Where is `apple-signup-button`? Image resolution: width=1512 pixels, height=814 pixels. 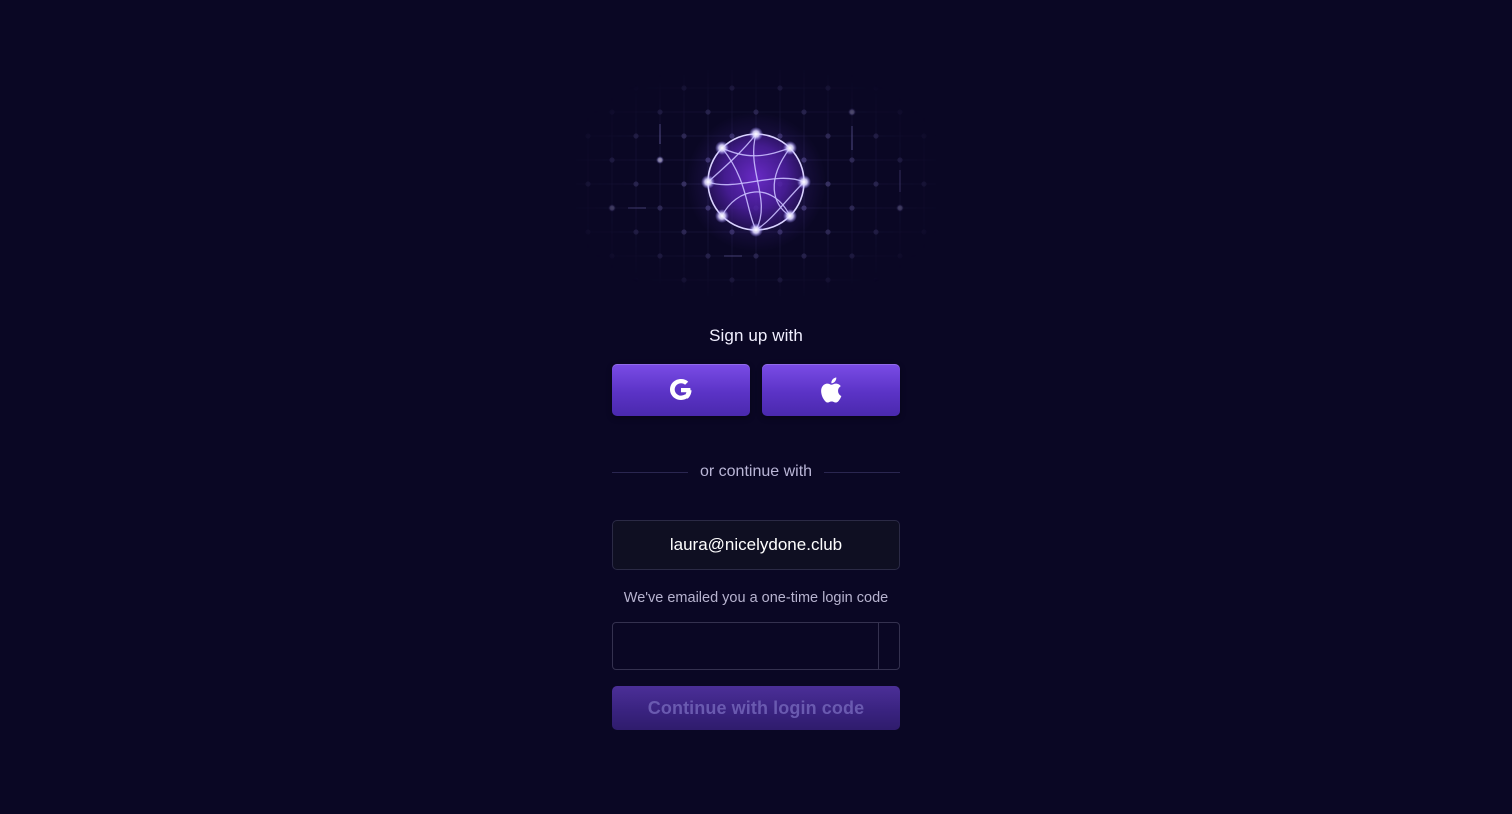
apple-signup-button is located at coordinates (831, 390).